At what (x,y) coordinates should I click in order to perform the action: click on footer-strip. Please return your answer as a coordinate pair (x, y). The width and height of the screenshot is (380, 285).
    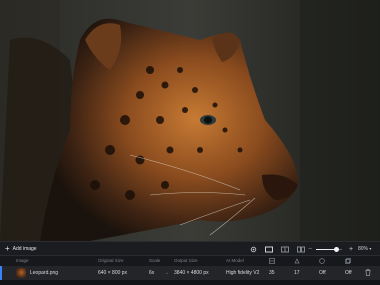
    Looking at the image, I should click on (190, 282).